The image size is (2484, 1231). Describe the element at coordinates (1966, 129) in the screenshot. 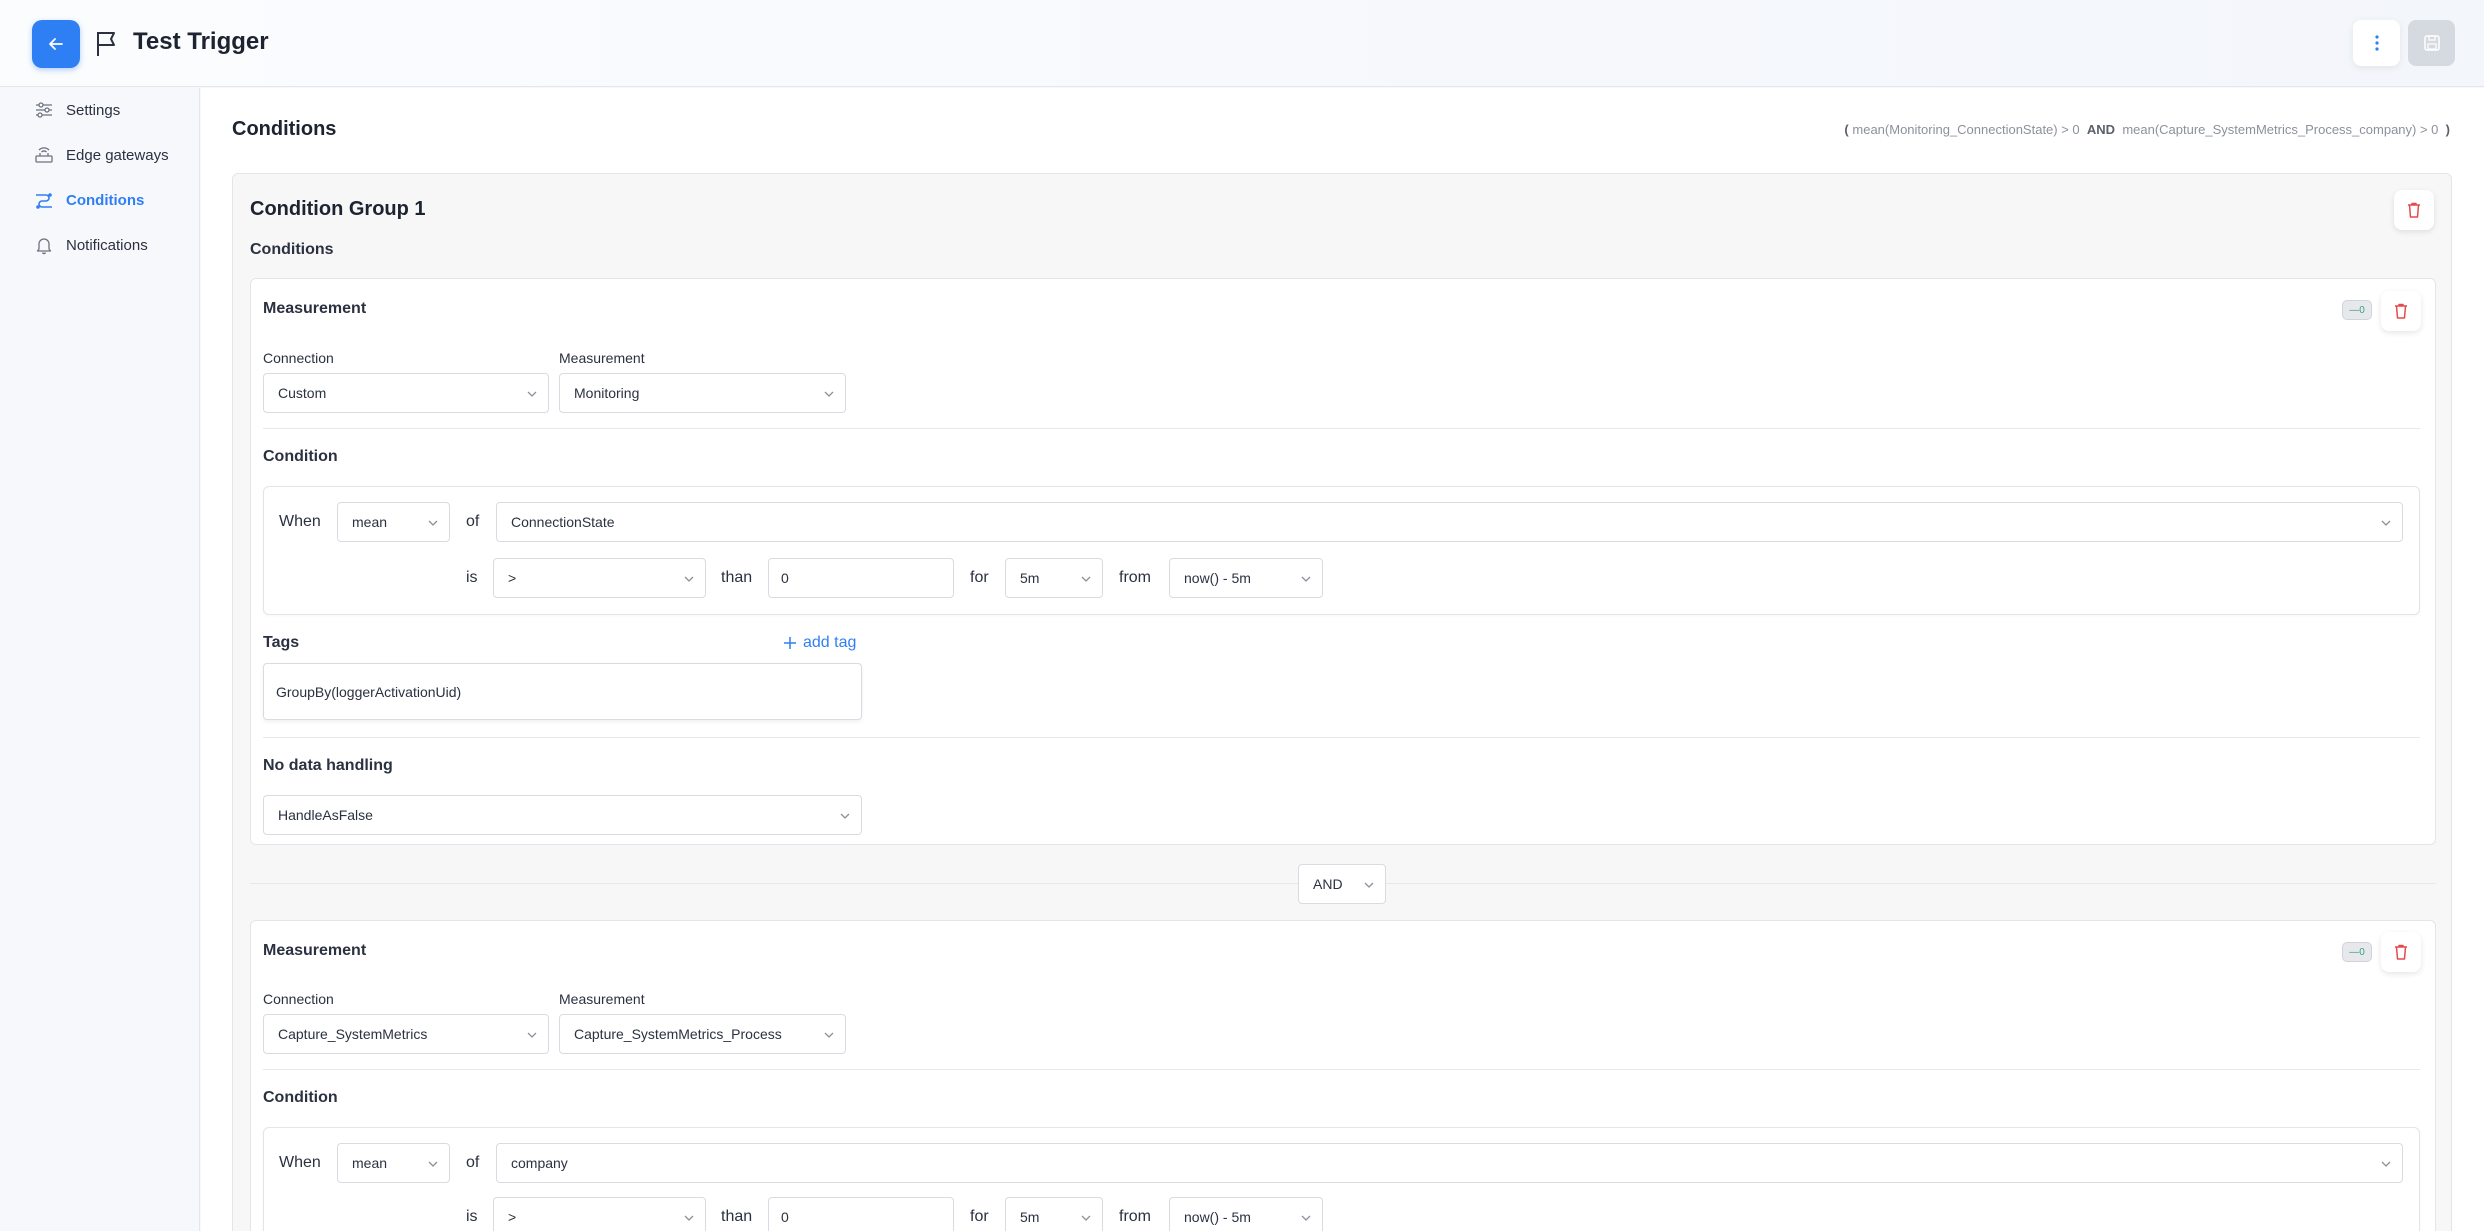

I see `expression-left: mean(Monitoring_ConnectionState) > 0` at that location.